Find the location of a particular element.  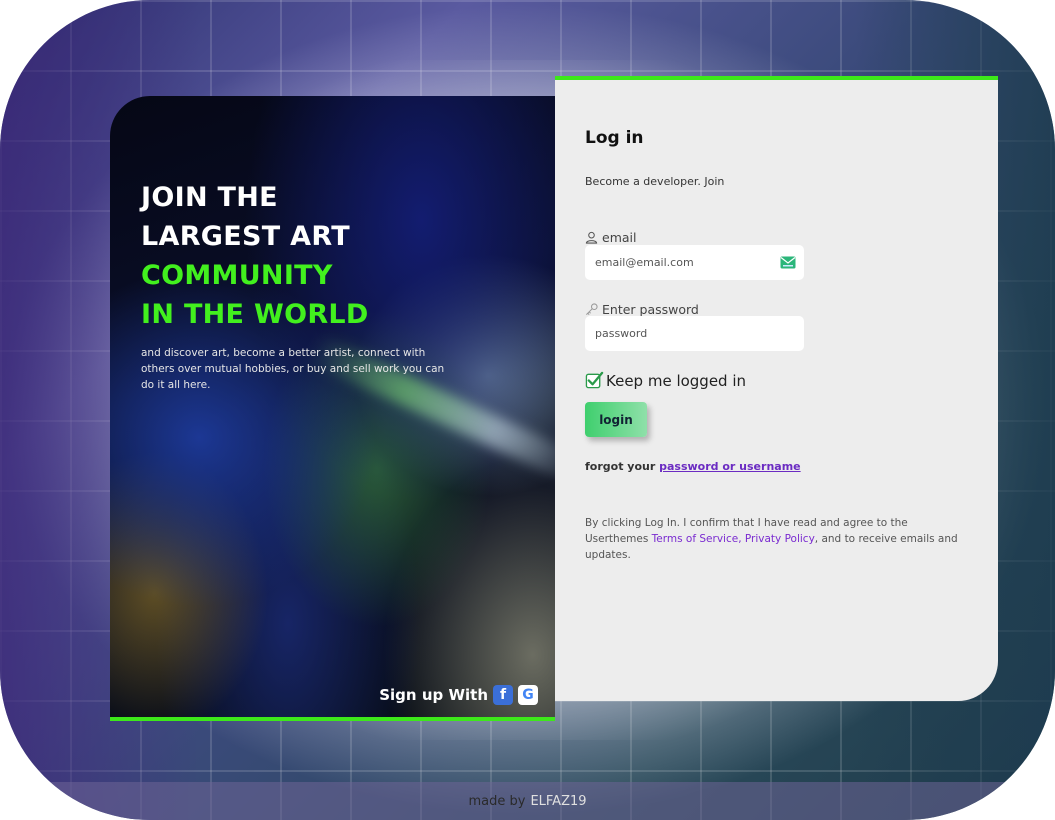

key-icon is located at coordinates (592, 309).